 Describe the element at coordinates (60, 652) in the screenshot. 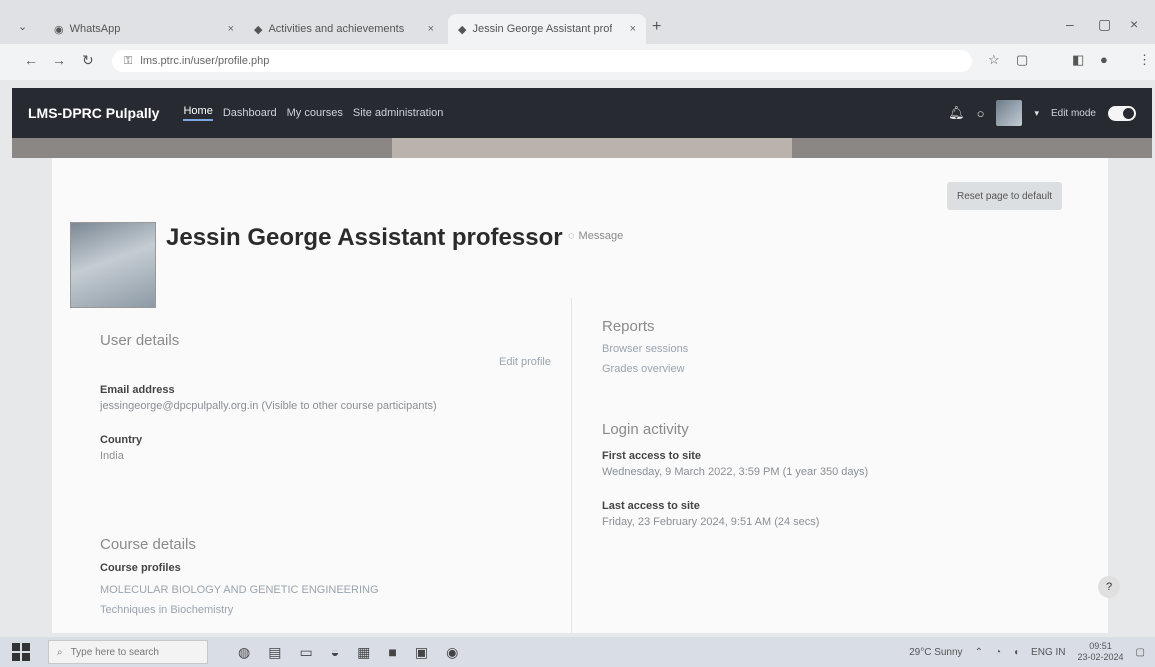

I see `search-icon: ⌕` at that location.